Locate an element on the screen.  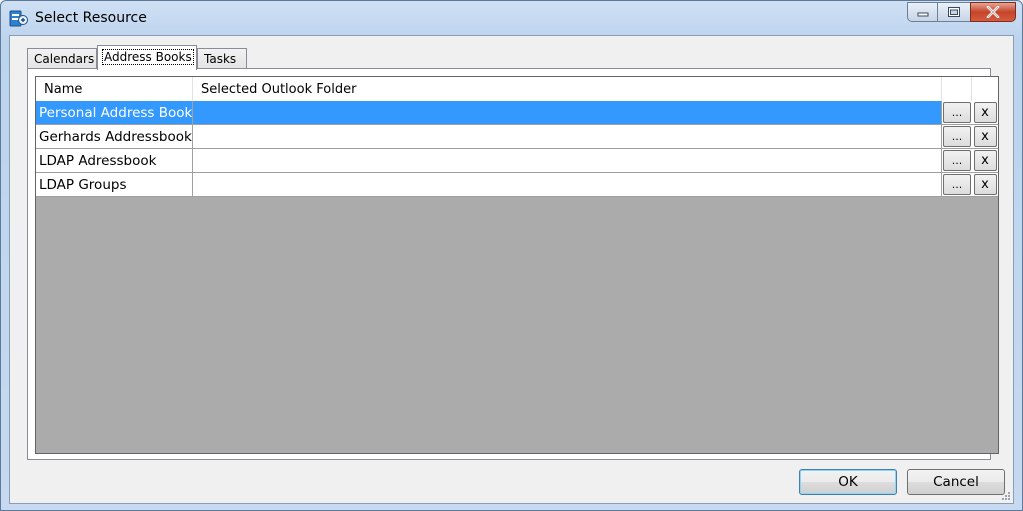
caption-buttons is located at coordinates (961, 12).